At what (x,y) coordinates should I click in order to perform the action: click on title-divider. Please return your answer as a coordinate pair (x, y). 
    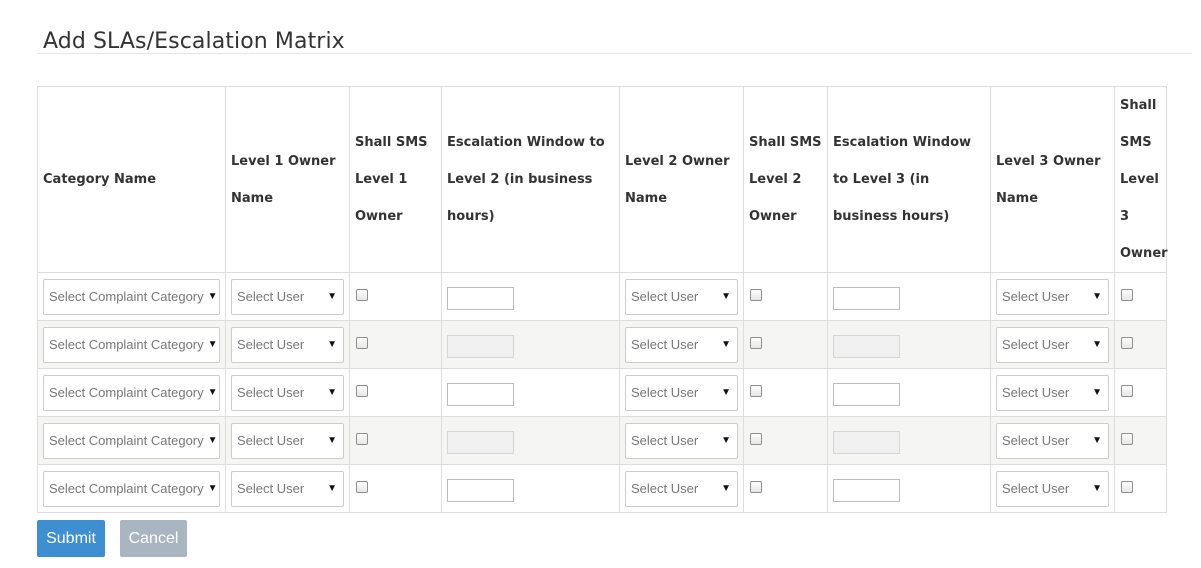
    Looking at the image, I should click on (614, 53).